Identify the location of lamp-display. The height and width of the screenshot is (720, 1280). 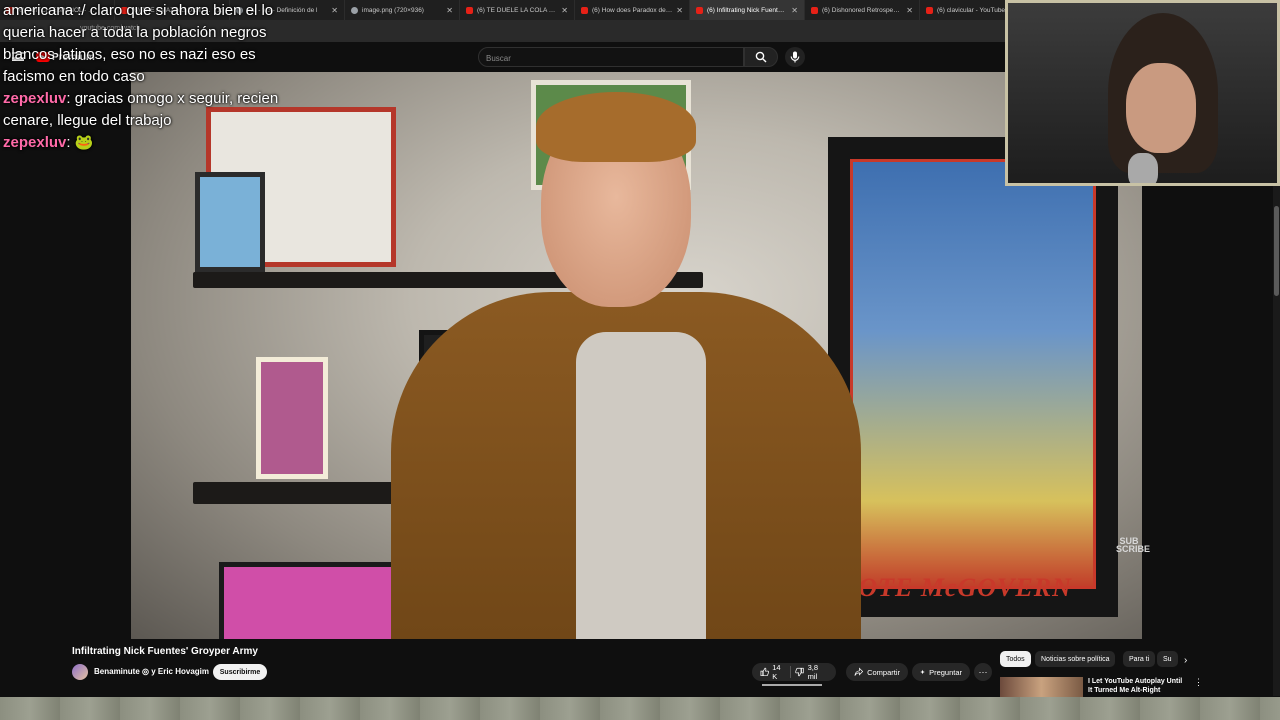
(292, 418).